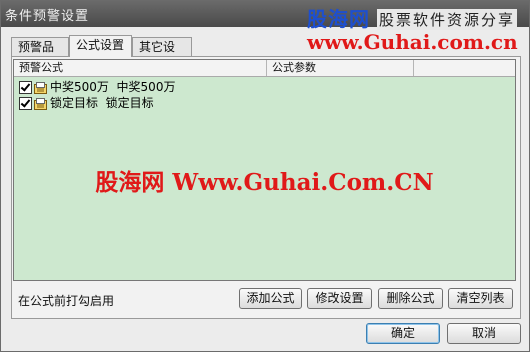  I want to click on hint-text: 在公式前打勾启用, so click(66, 301).